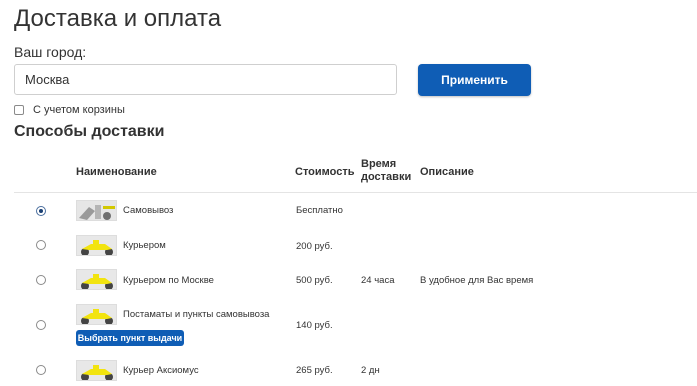 This screenshot has height=386, width=697. I want to click on delivery-description: В удобное для Вас время, so click(477, 280).